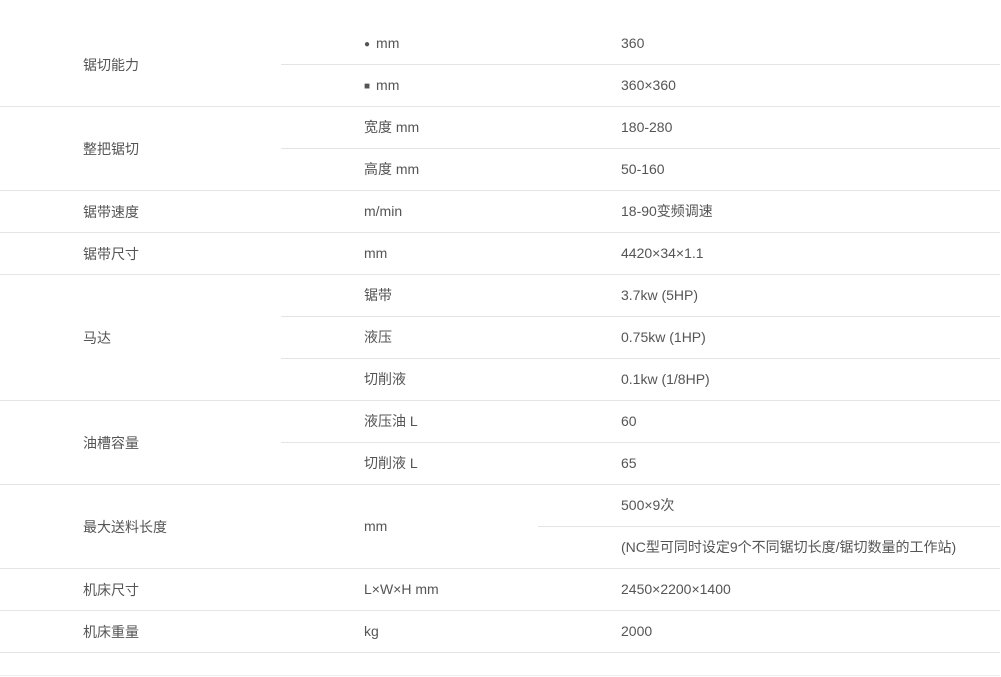  I want to click on group-label: 油槽容量, so click(111, 442).